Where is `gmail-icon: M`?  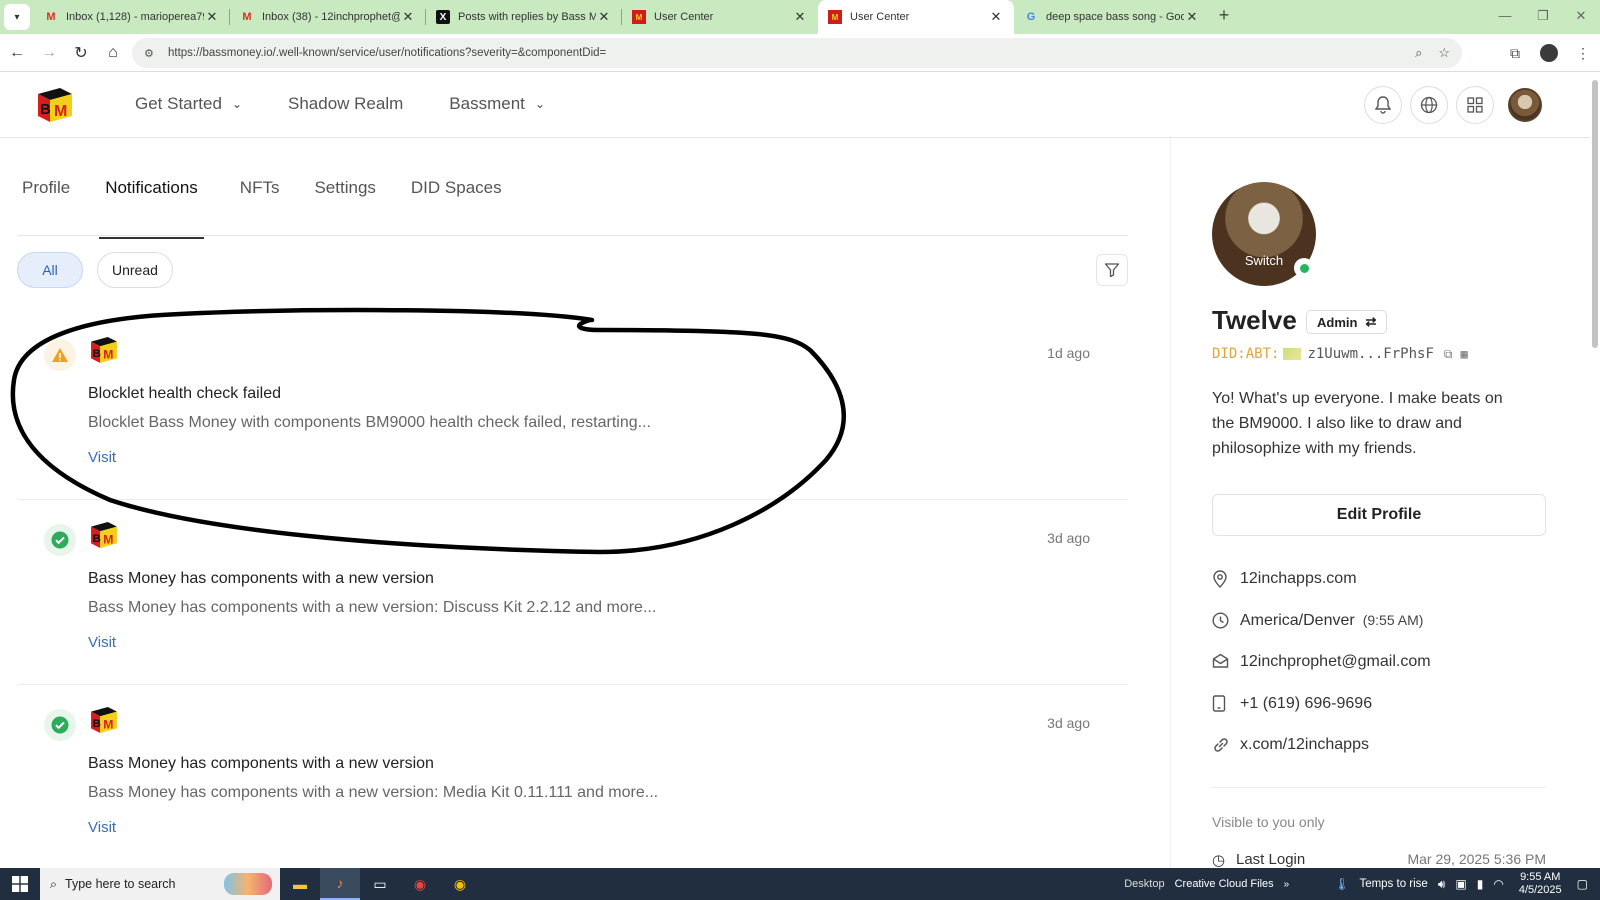 gmail-icon: M is located at coordinates (247, 17).